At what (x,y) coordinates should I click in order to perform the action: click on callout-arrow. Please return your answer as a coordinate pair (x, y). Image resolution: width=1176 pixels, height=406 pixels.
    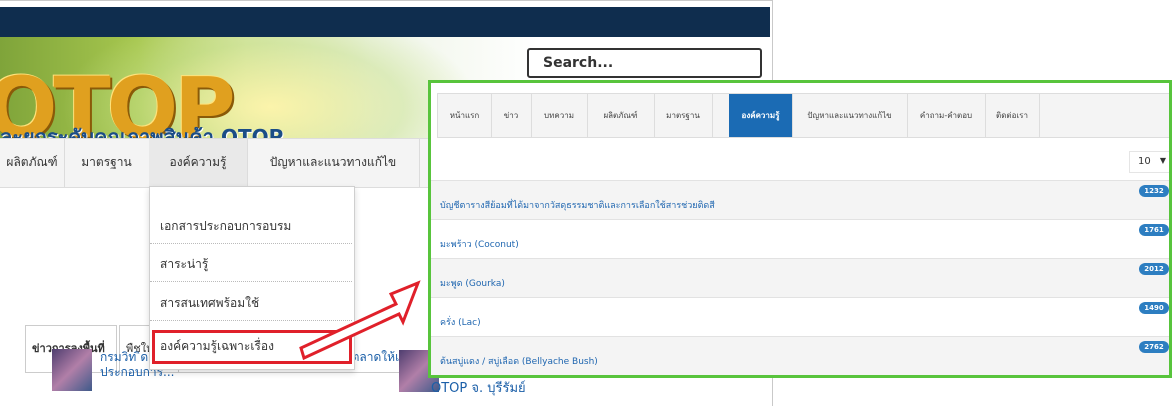
    Looking at the image, I should click on (360, 320).